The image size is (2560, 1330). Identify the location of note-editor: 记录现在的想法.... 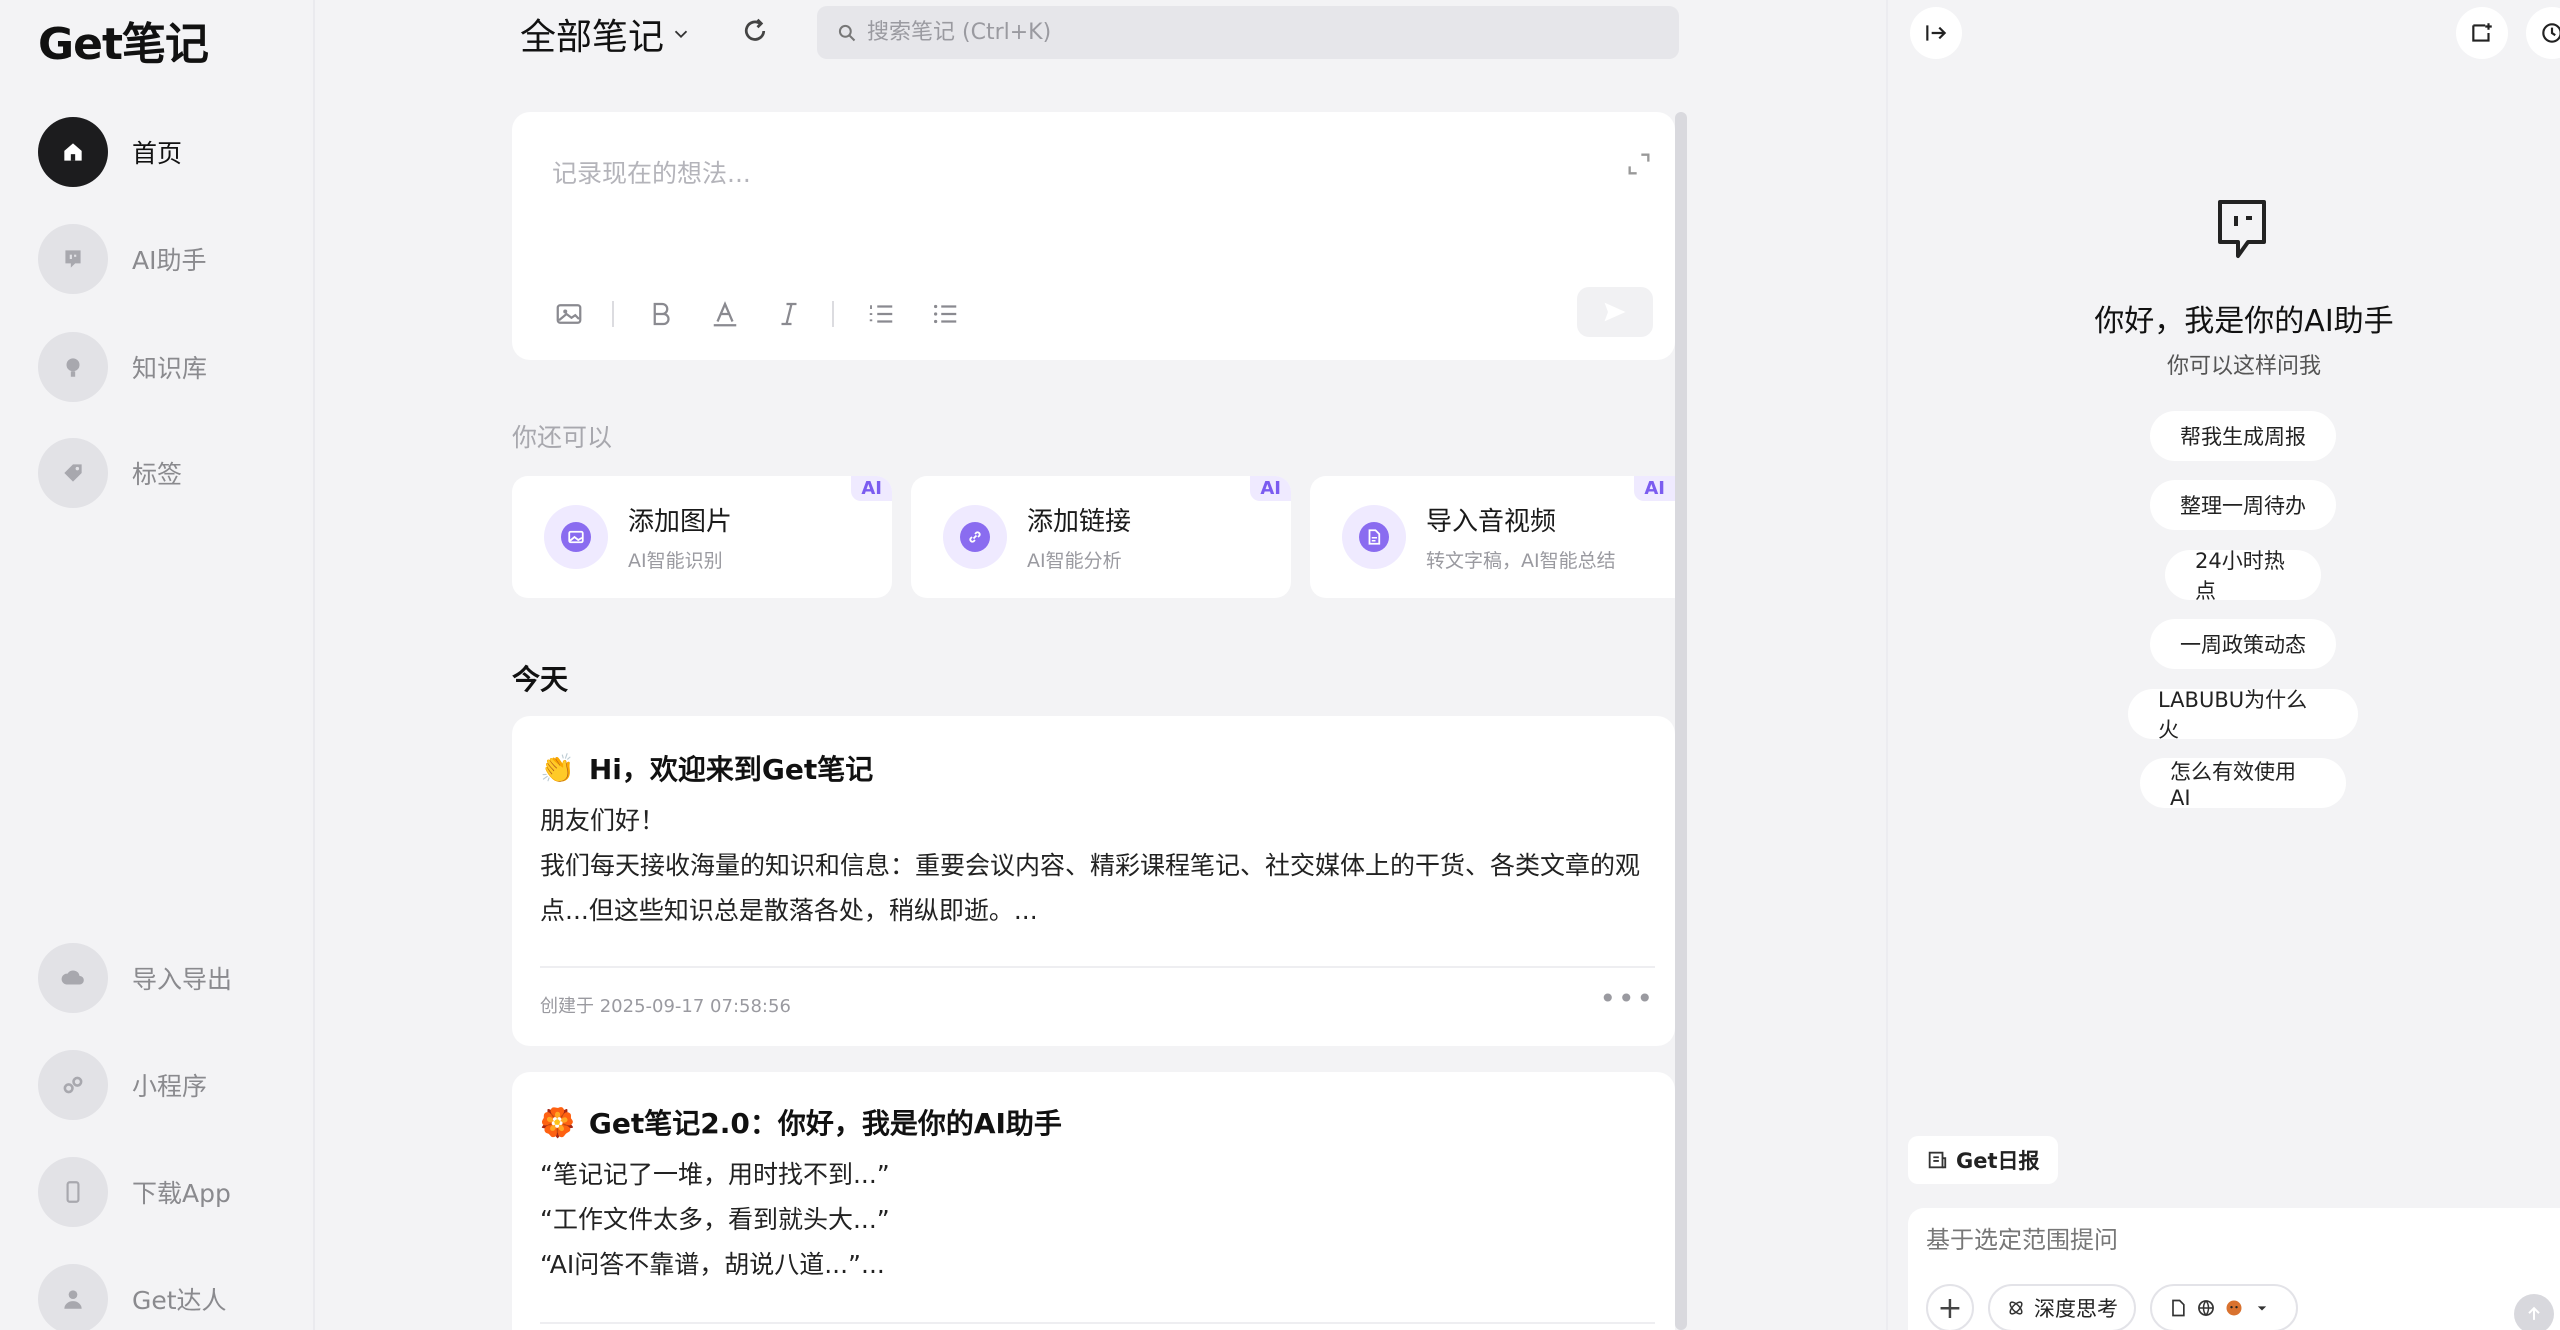
(1093, 236).